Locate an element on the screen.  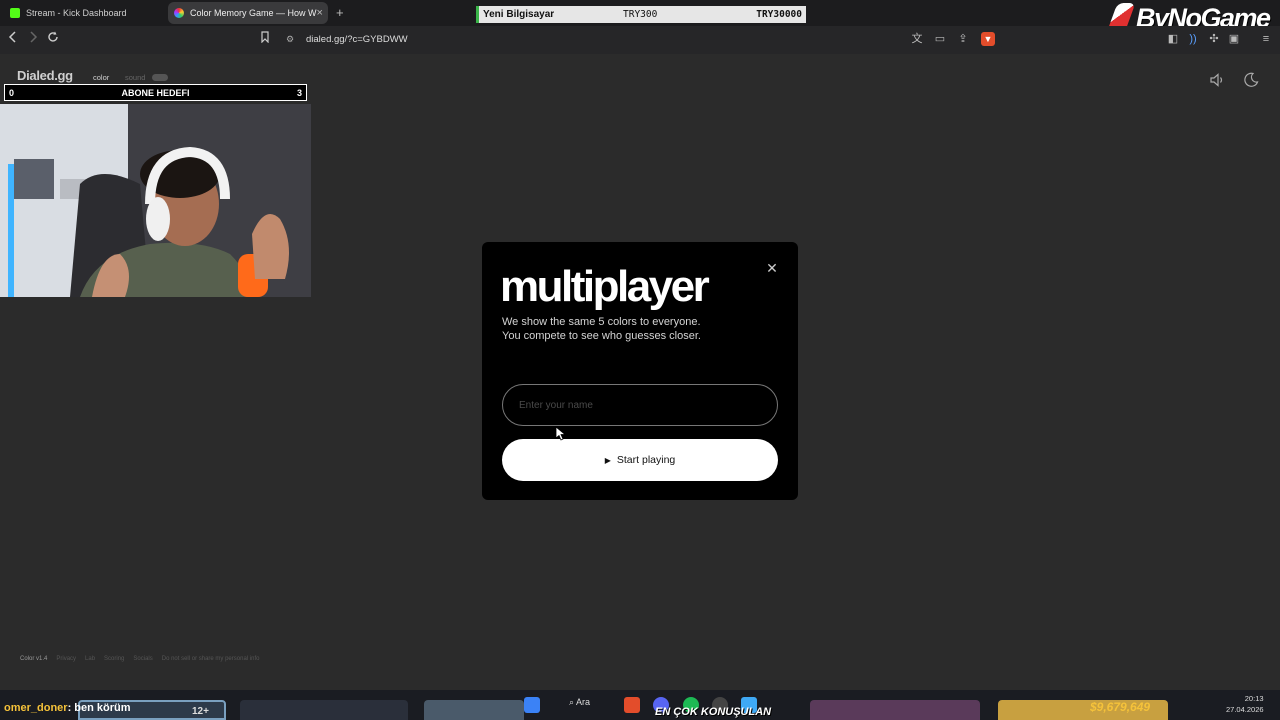
tab-kick-dashboard: Stream - Kick Dashboard is located at coordinates (84, 13).